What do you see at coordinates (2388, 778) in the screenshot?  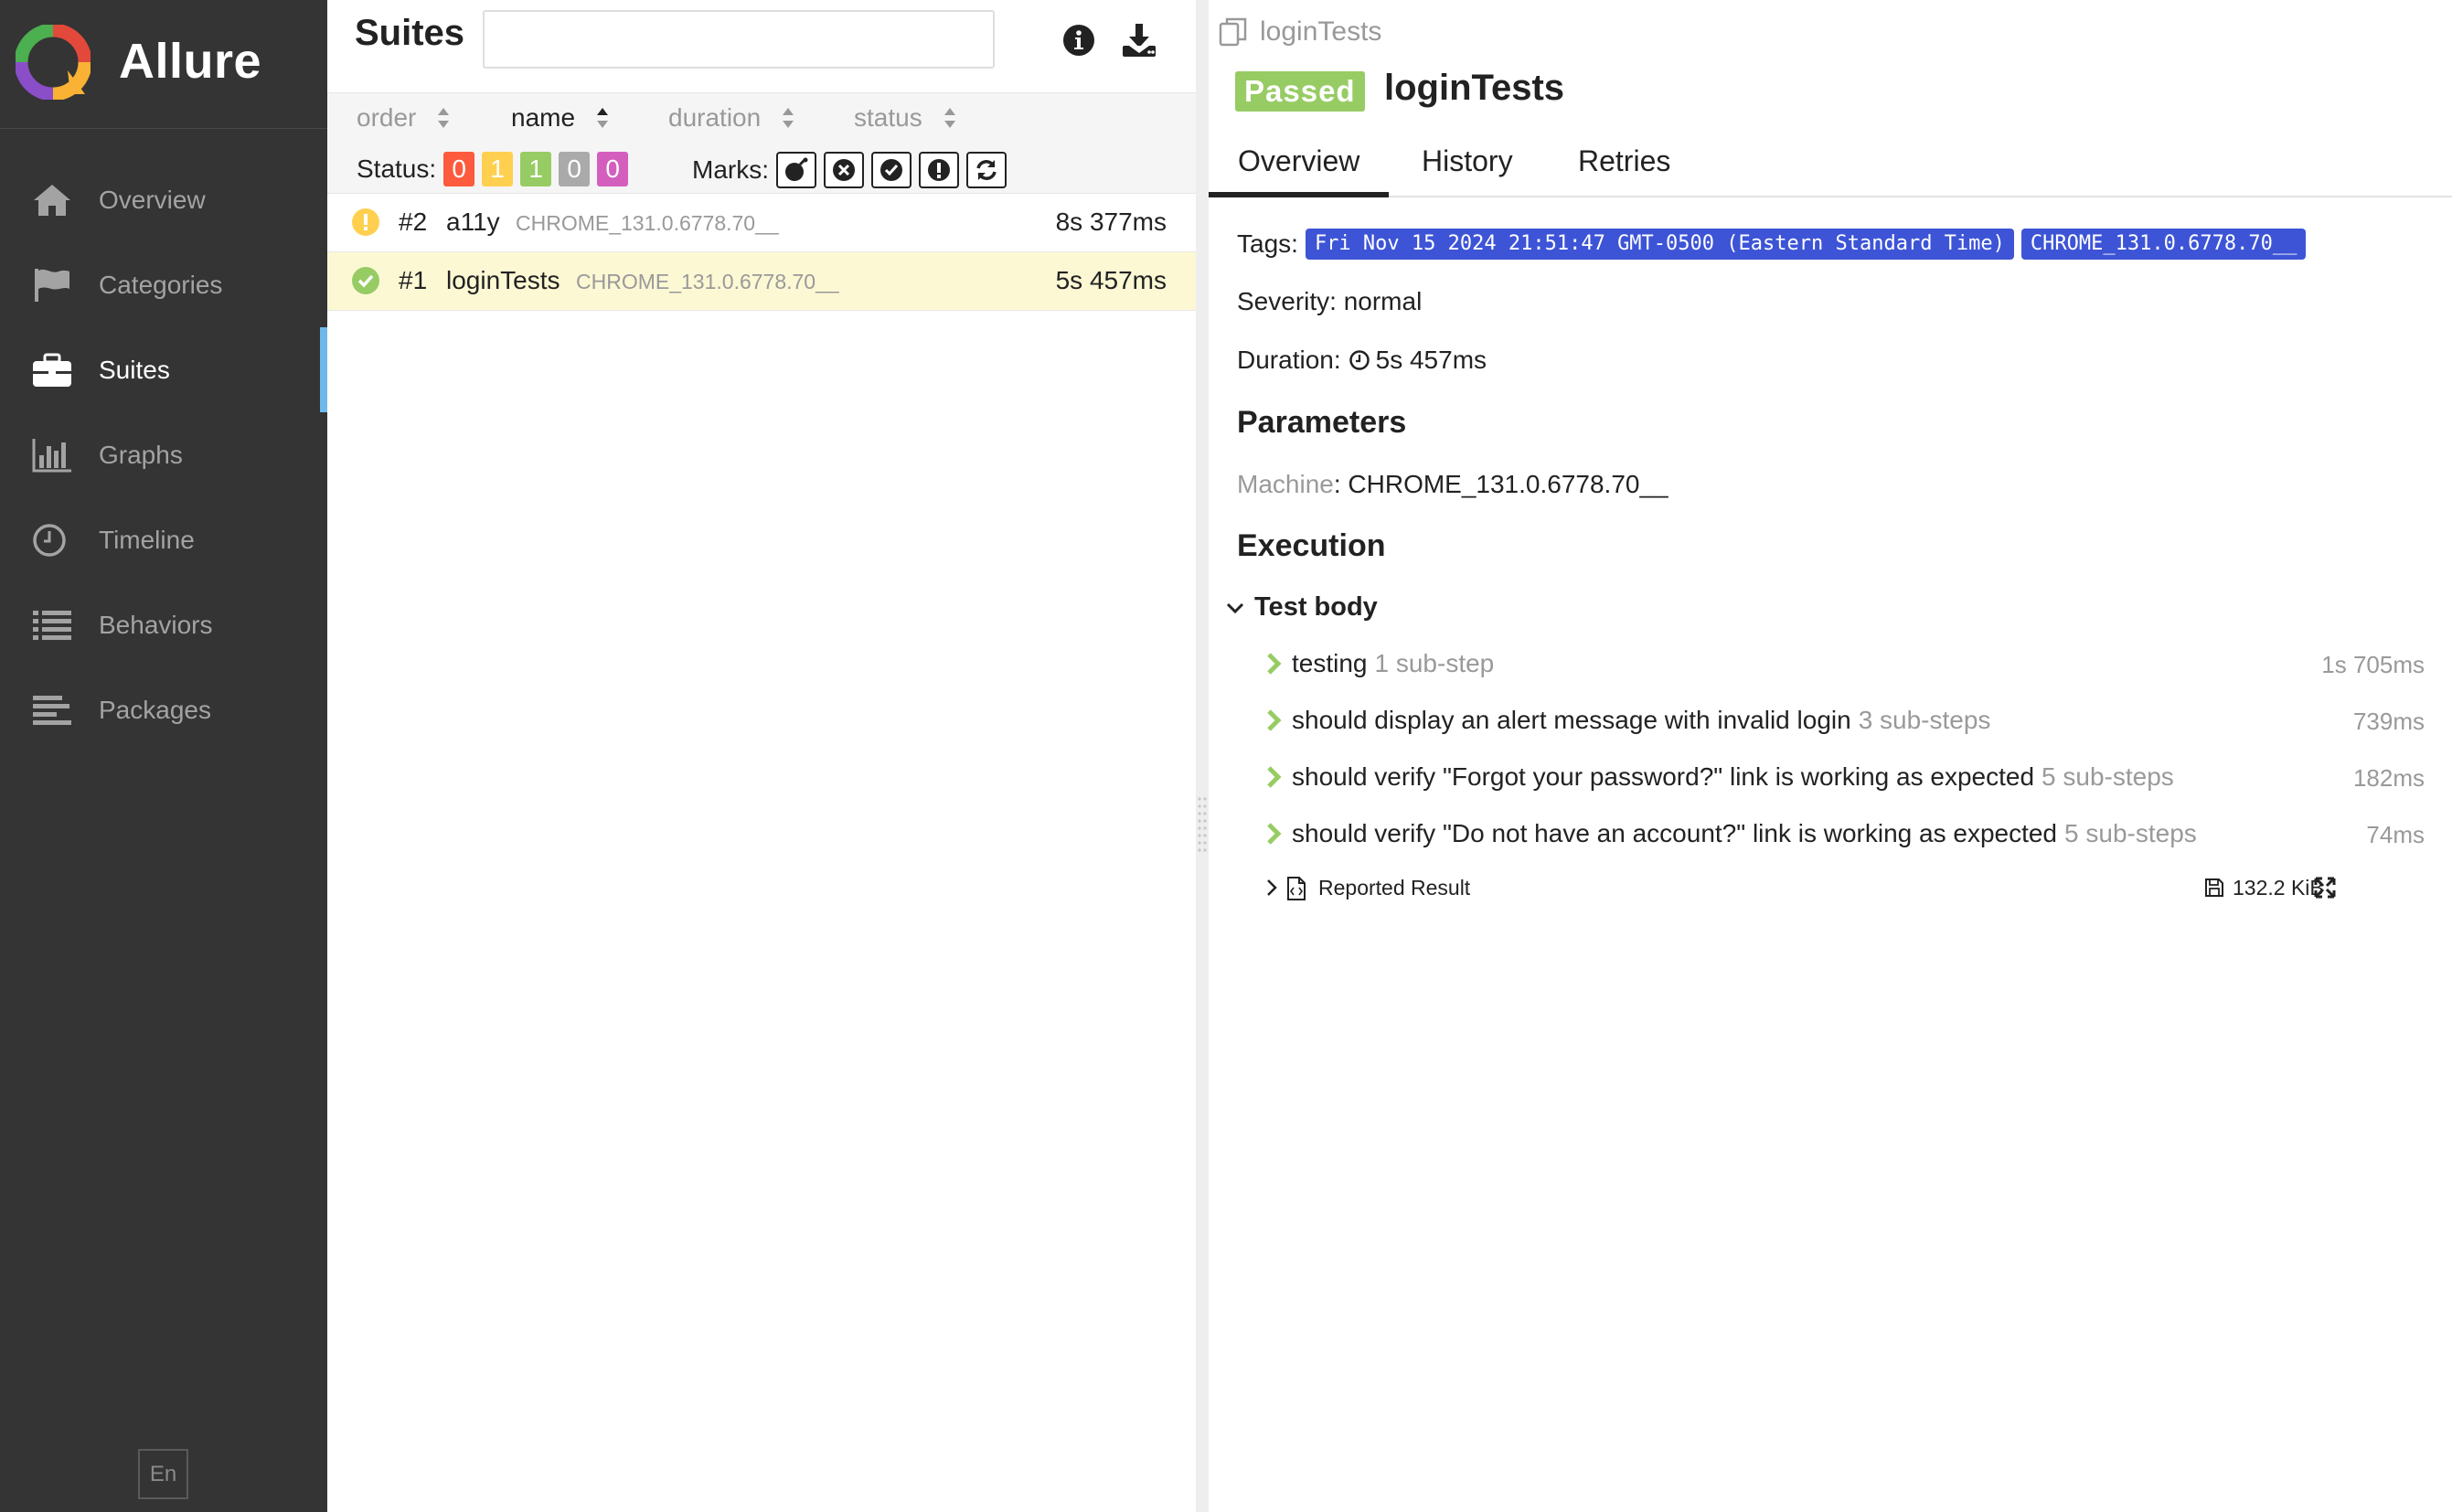 I see `step-duration: 182ms` at bounding box center [2388, 778].